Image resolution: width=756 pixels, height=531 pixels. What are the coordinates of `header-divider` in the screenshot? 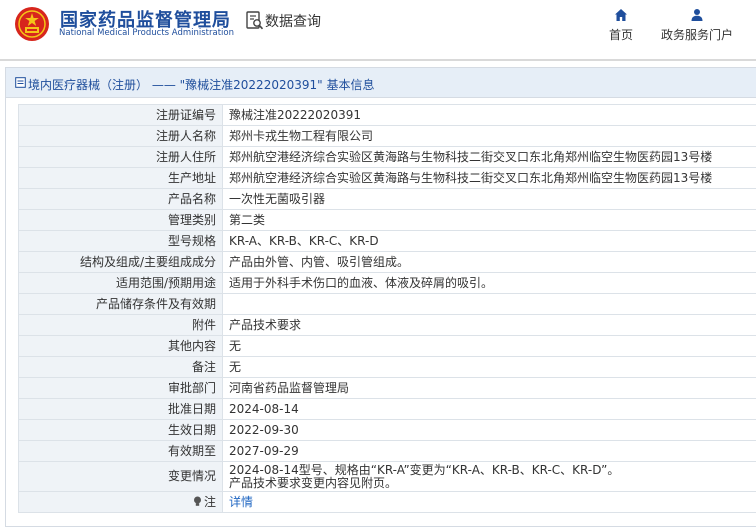 It's located at (378, 60).